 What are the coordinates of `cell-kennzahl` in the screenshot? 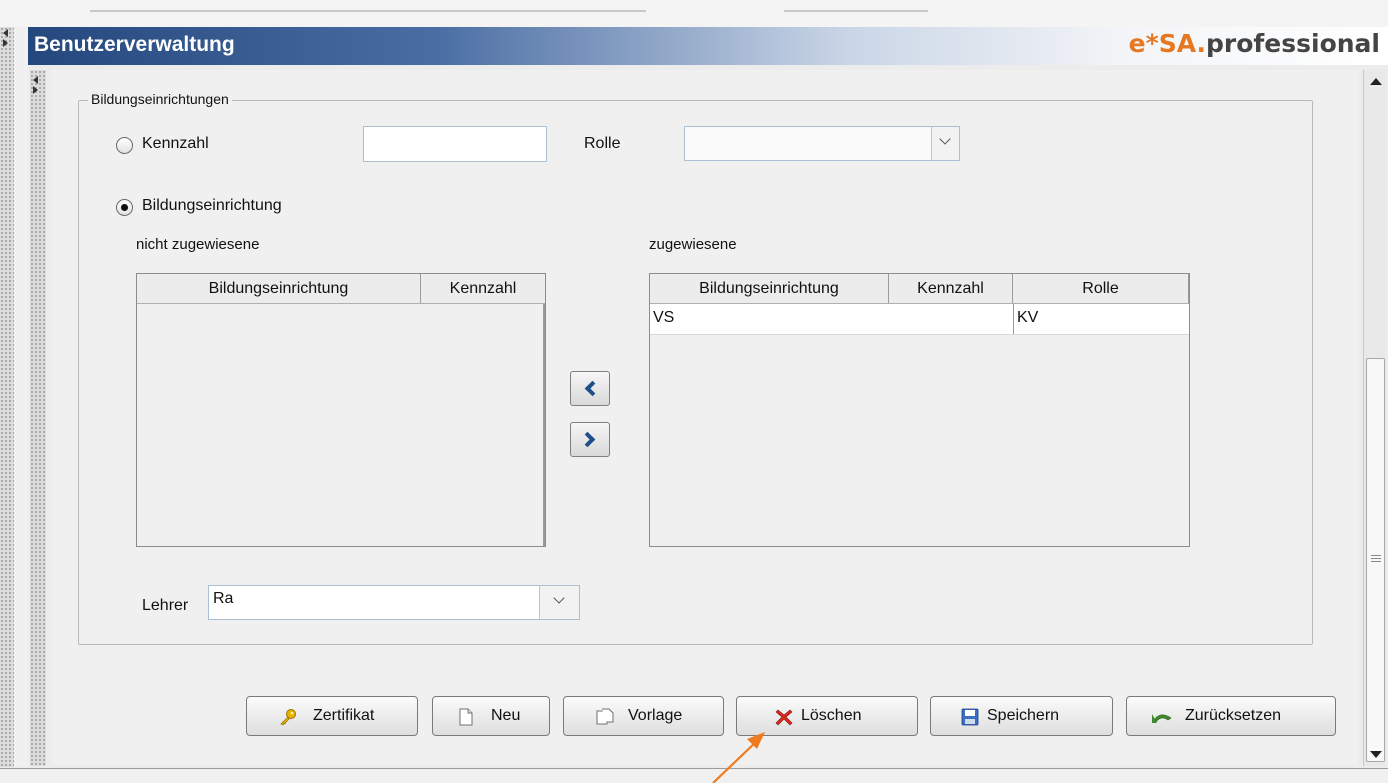 It's located at (951, 319).